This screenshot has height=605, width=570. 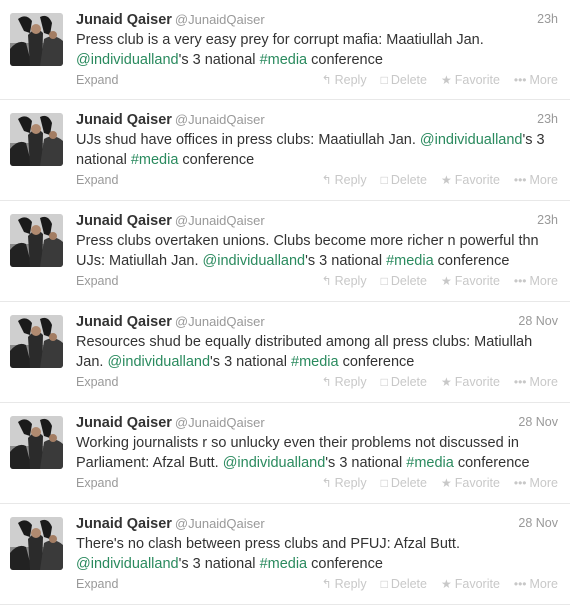 What do you see at coordinates (317, 524) in the screenshot?
I see `tweet-header: Junaid Qaiser @JunaidQaiser 28 Nov` at bounding box center [317, 524].